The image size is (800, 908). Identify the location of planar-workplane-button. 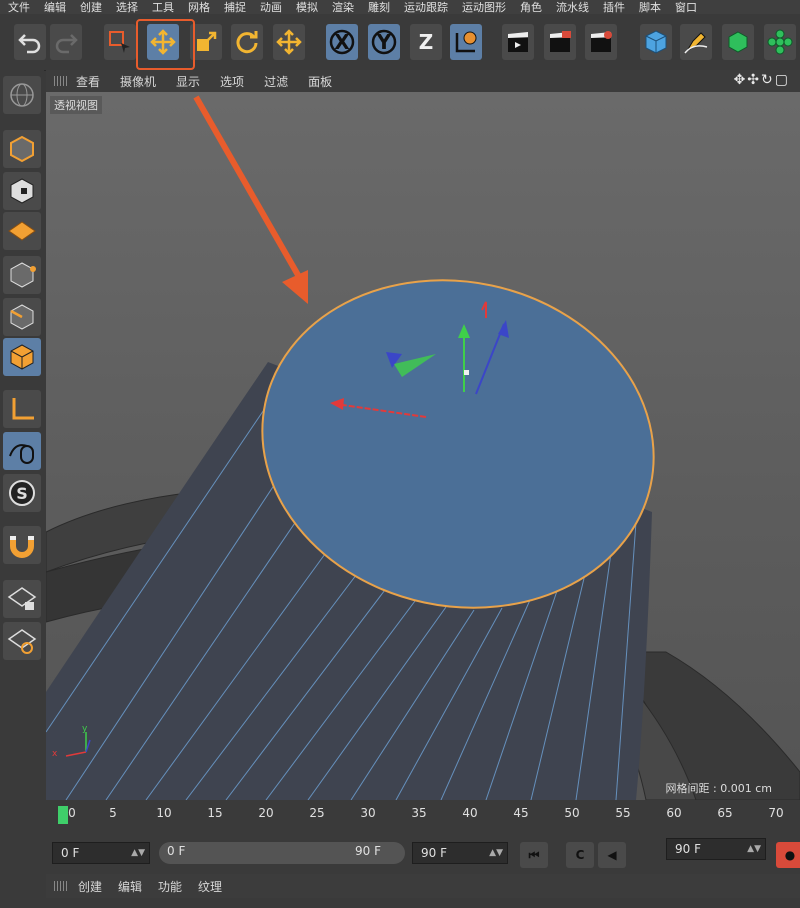
(22, 641).